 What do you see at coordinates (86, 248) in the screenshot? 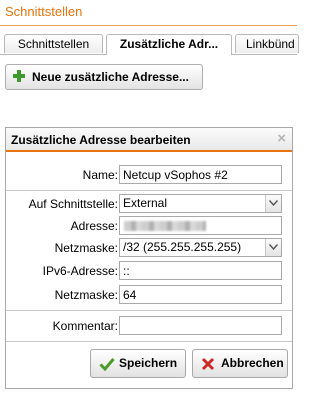
I see `netmask-label: Netzmaske:` at bounding box center [86, 248].